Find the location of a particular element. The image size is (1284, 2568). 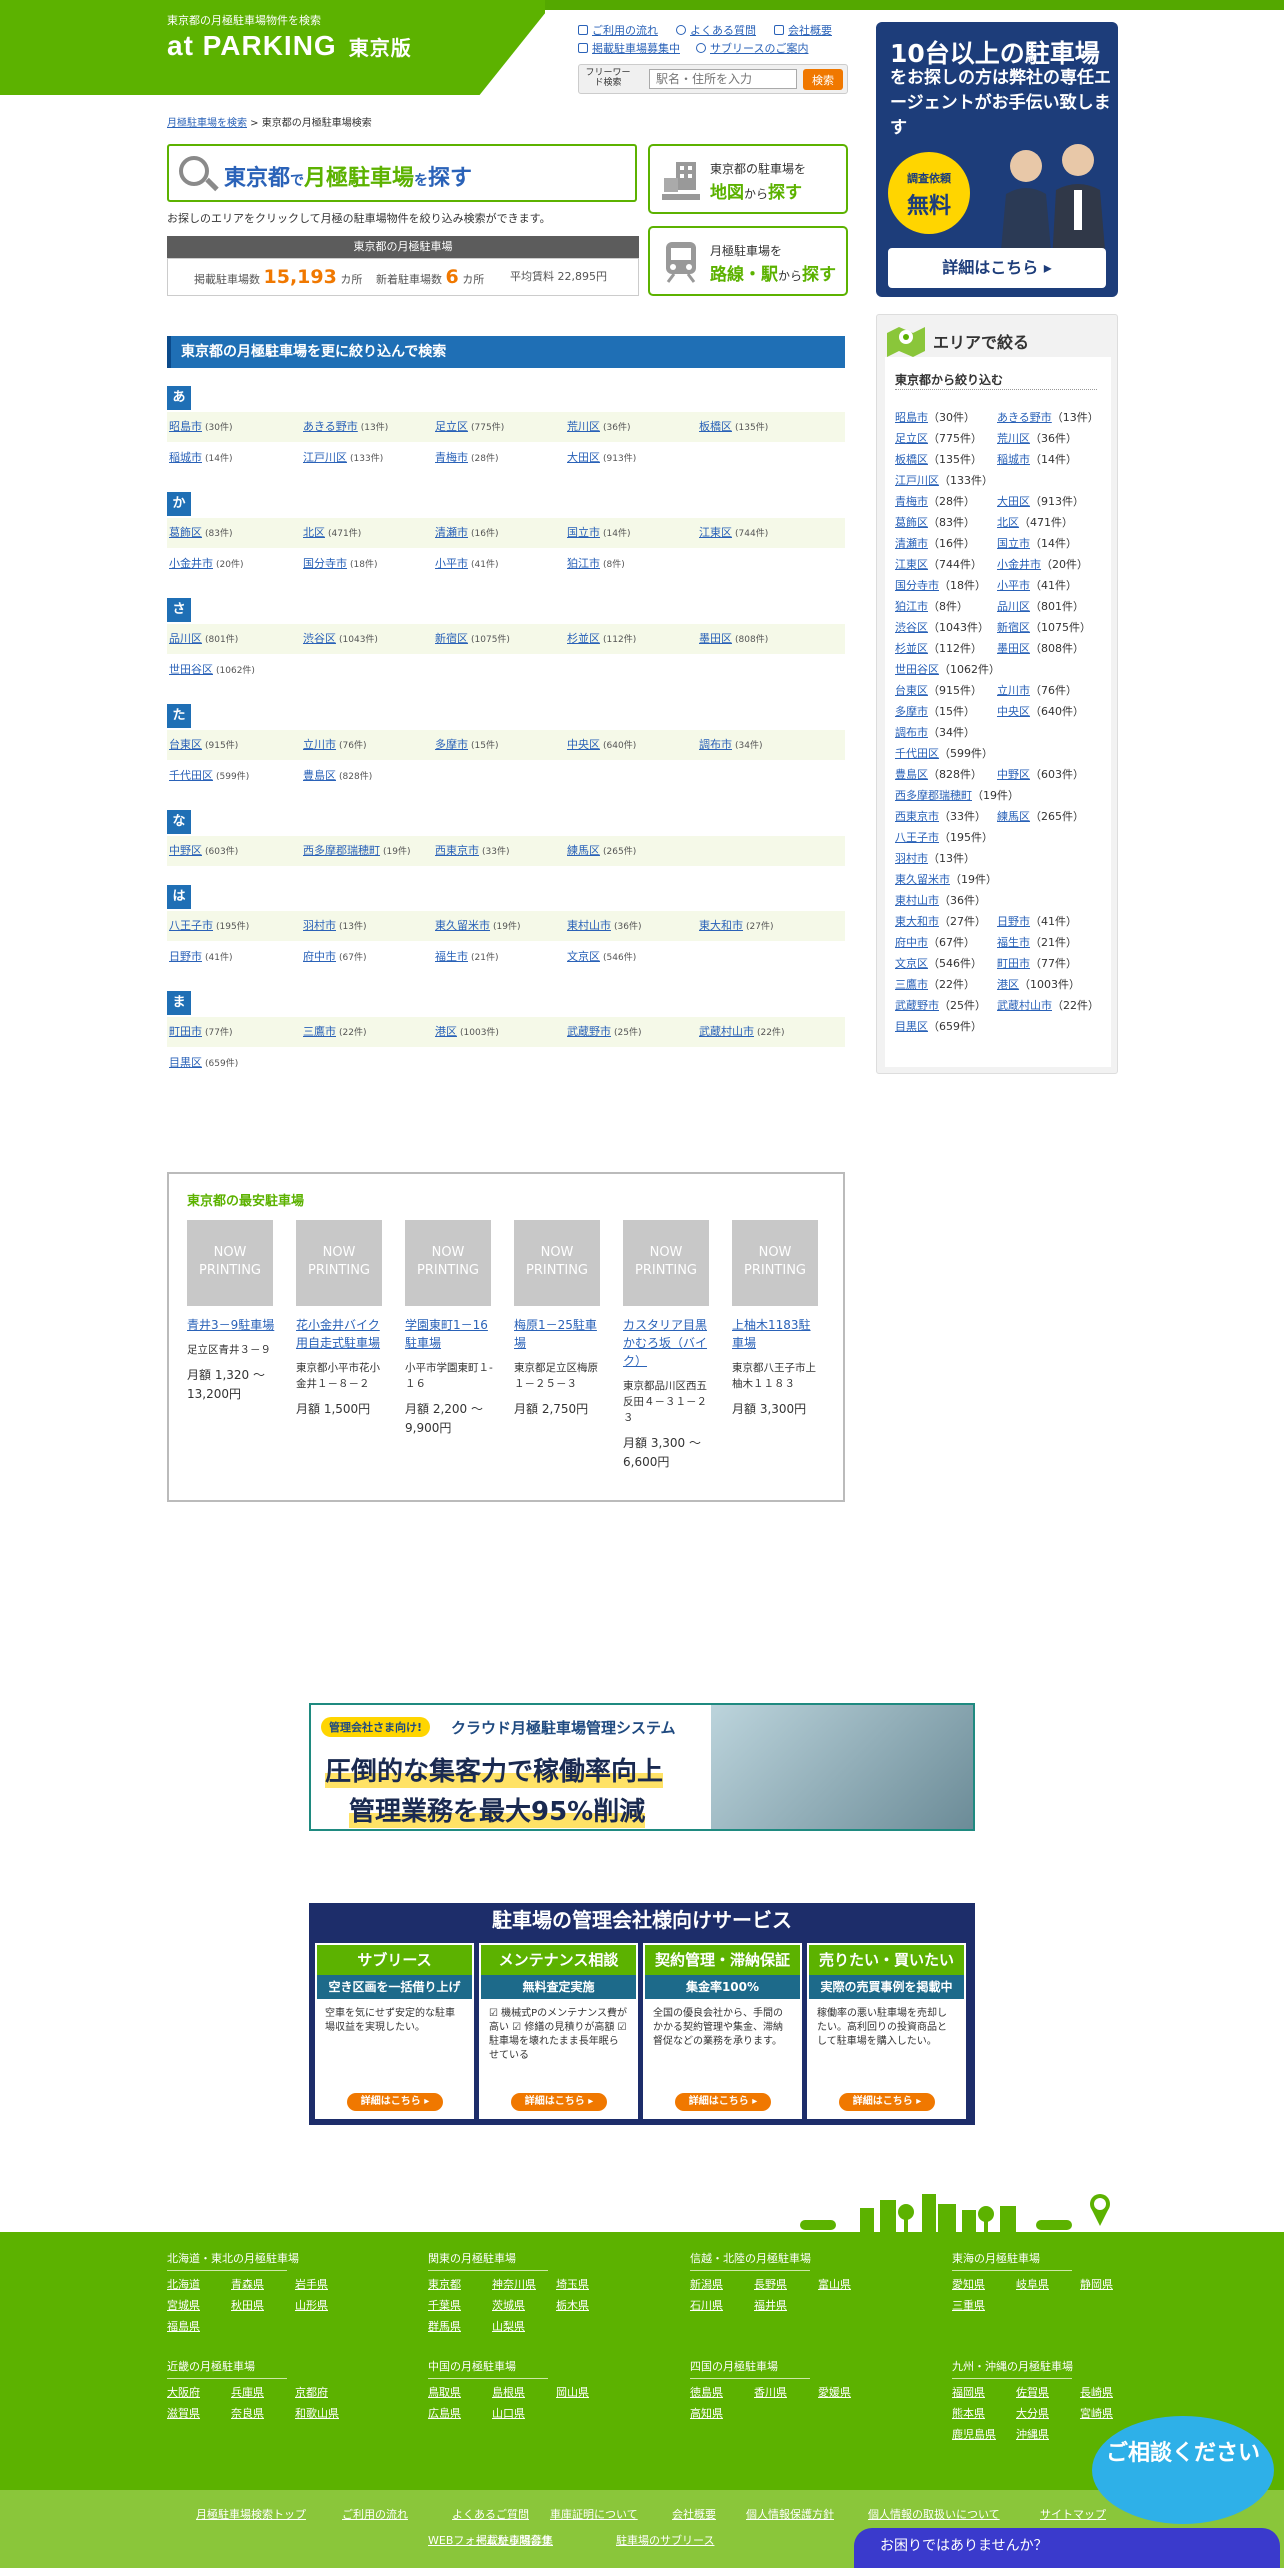

area-link-name: 板橋区 is located at coordinates (715, 426).